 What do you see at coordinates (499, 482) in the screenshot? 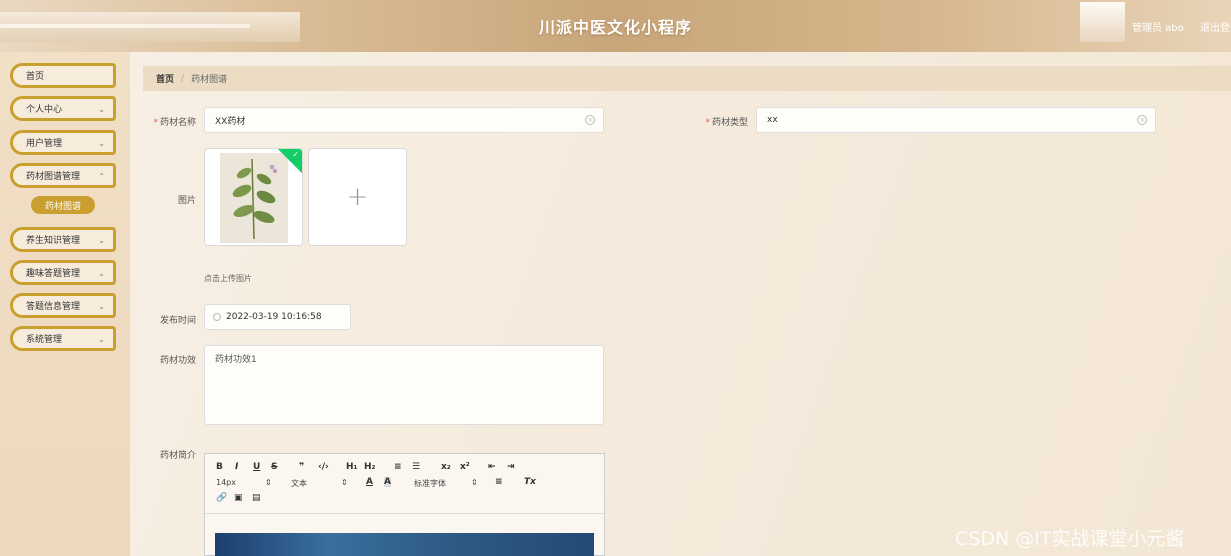
I see `align-icon: ≡` at bounding box center [499, 482].